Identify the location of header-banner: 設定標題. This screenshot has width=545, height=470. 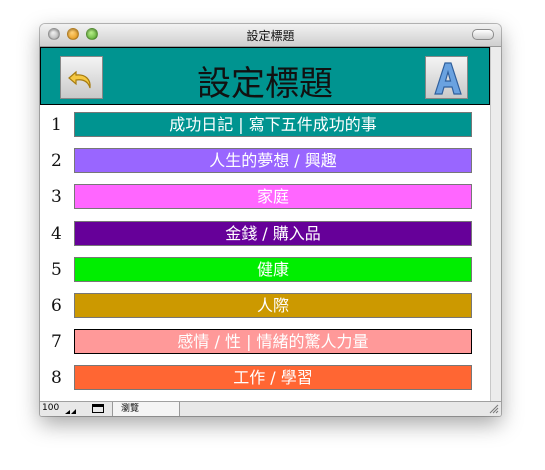
(265, 76).